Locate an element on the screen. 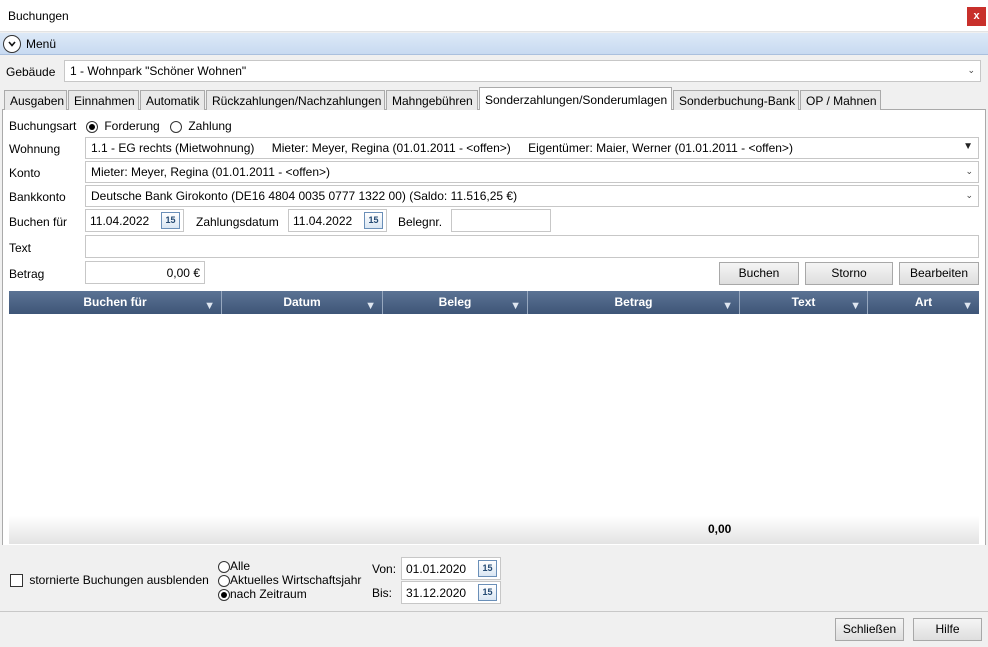 The height and width of the screenshot is (647, 988). title-bar is located at coordinates (494, 16).